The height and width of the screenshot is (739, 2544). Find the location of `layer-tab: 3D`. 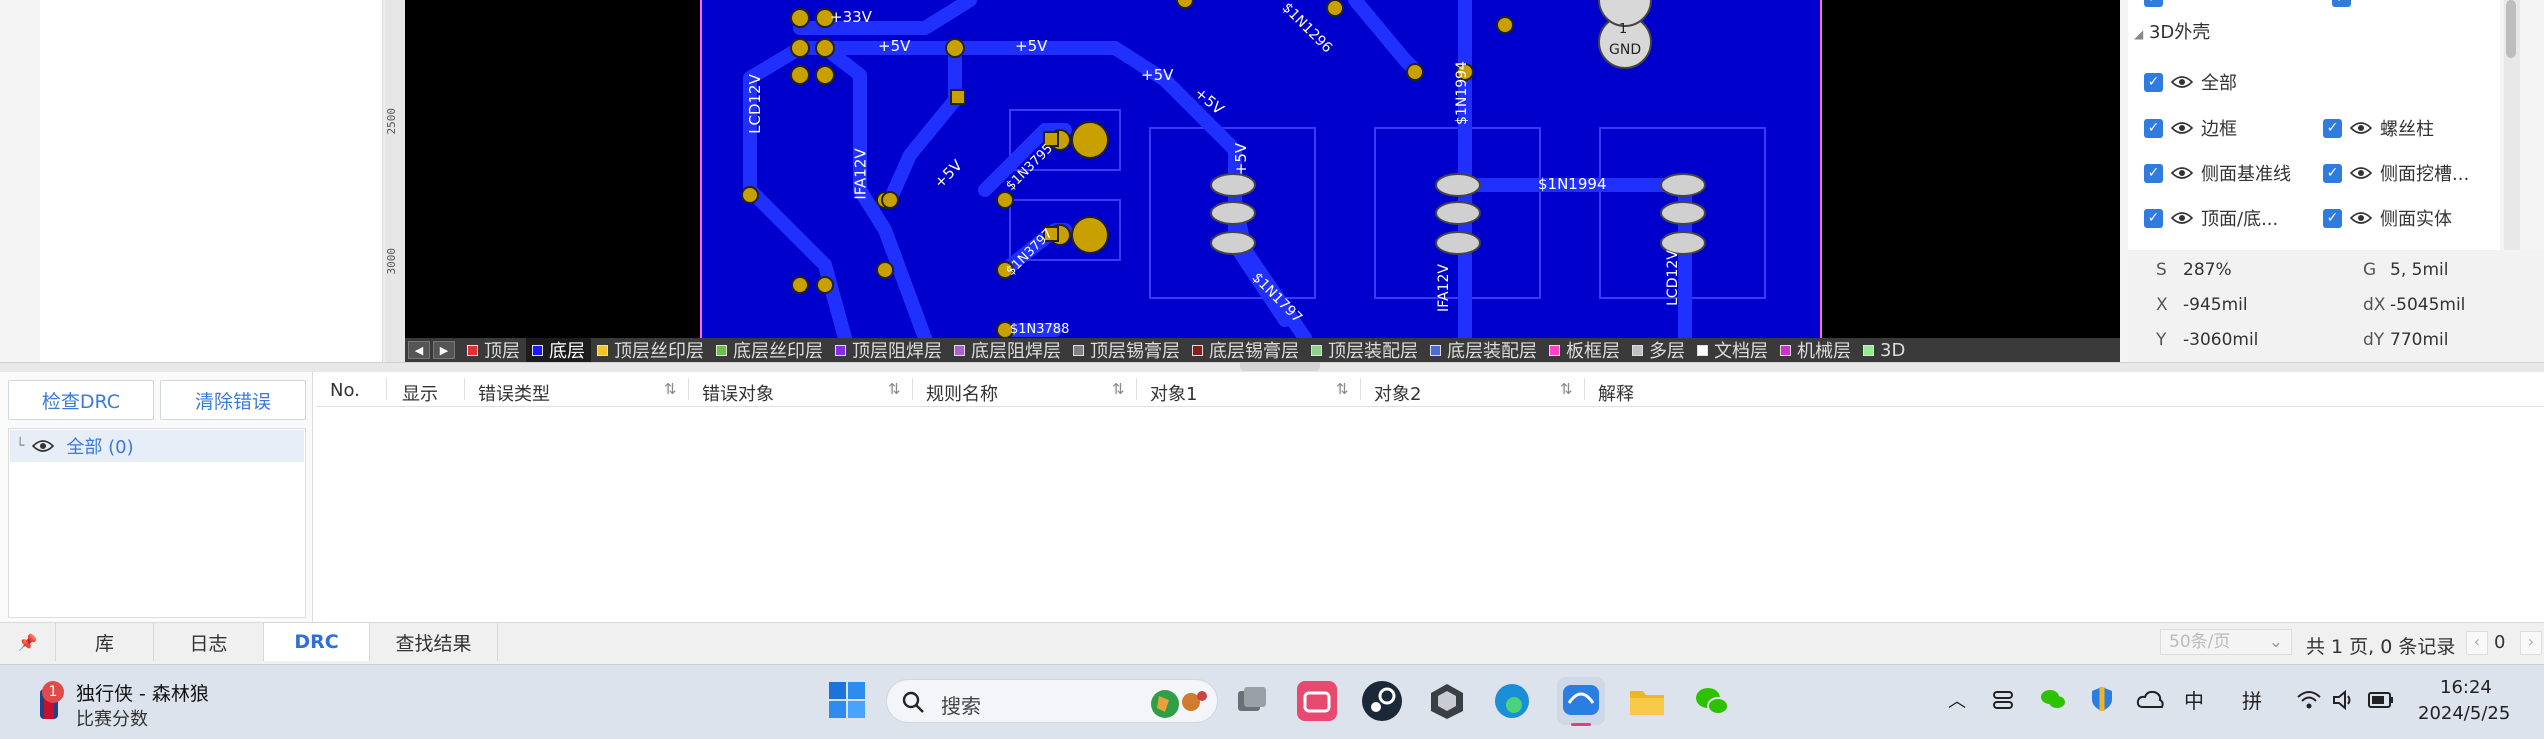

layer-tab: 3D is located at coordinates (1884, 350).